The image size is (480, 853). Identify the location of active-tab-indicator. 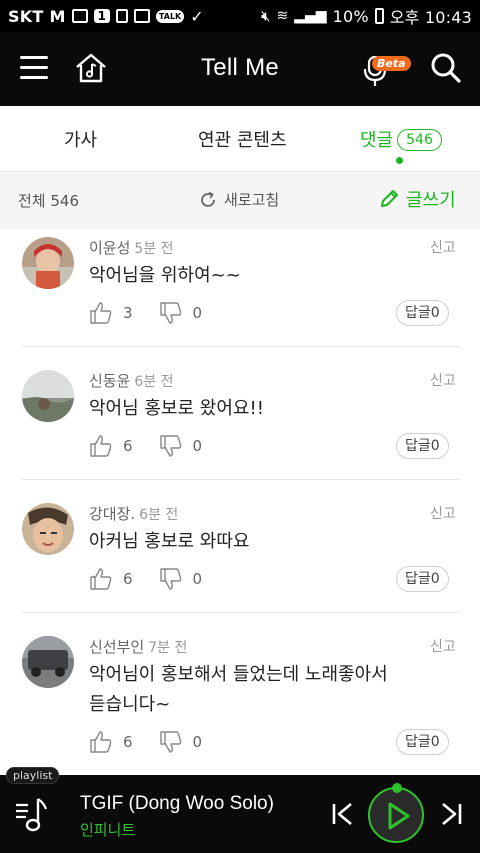
(399, 160).